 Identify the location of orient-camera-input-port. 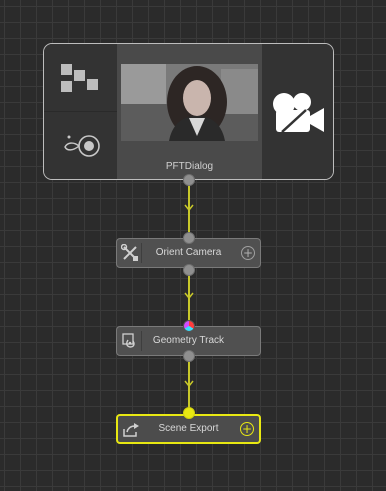
(189, 238).